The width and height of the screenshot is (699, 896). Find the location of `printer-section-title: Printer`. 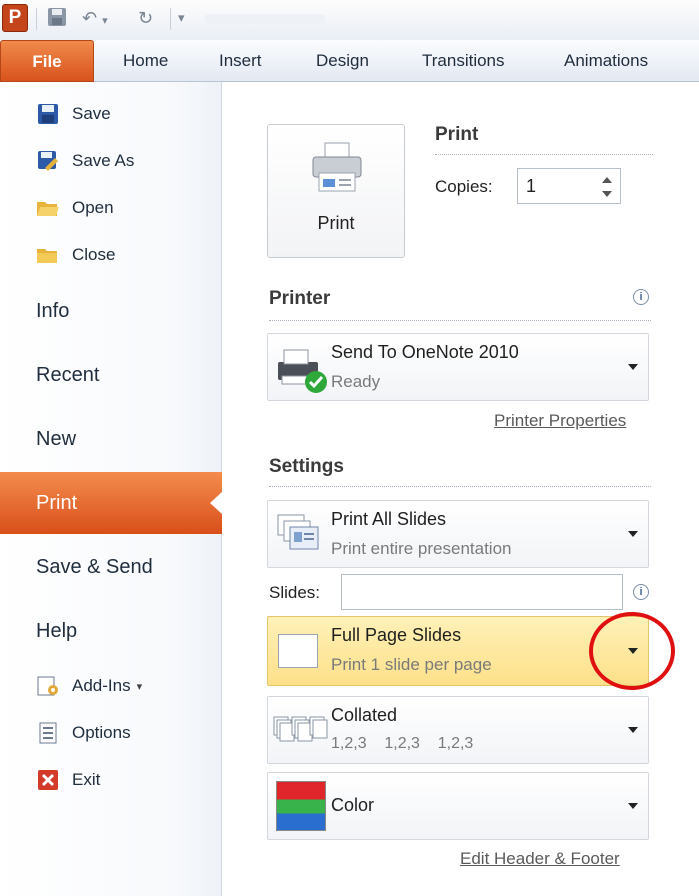

printer-section-title: Printer is located at coordinates (300, 298).